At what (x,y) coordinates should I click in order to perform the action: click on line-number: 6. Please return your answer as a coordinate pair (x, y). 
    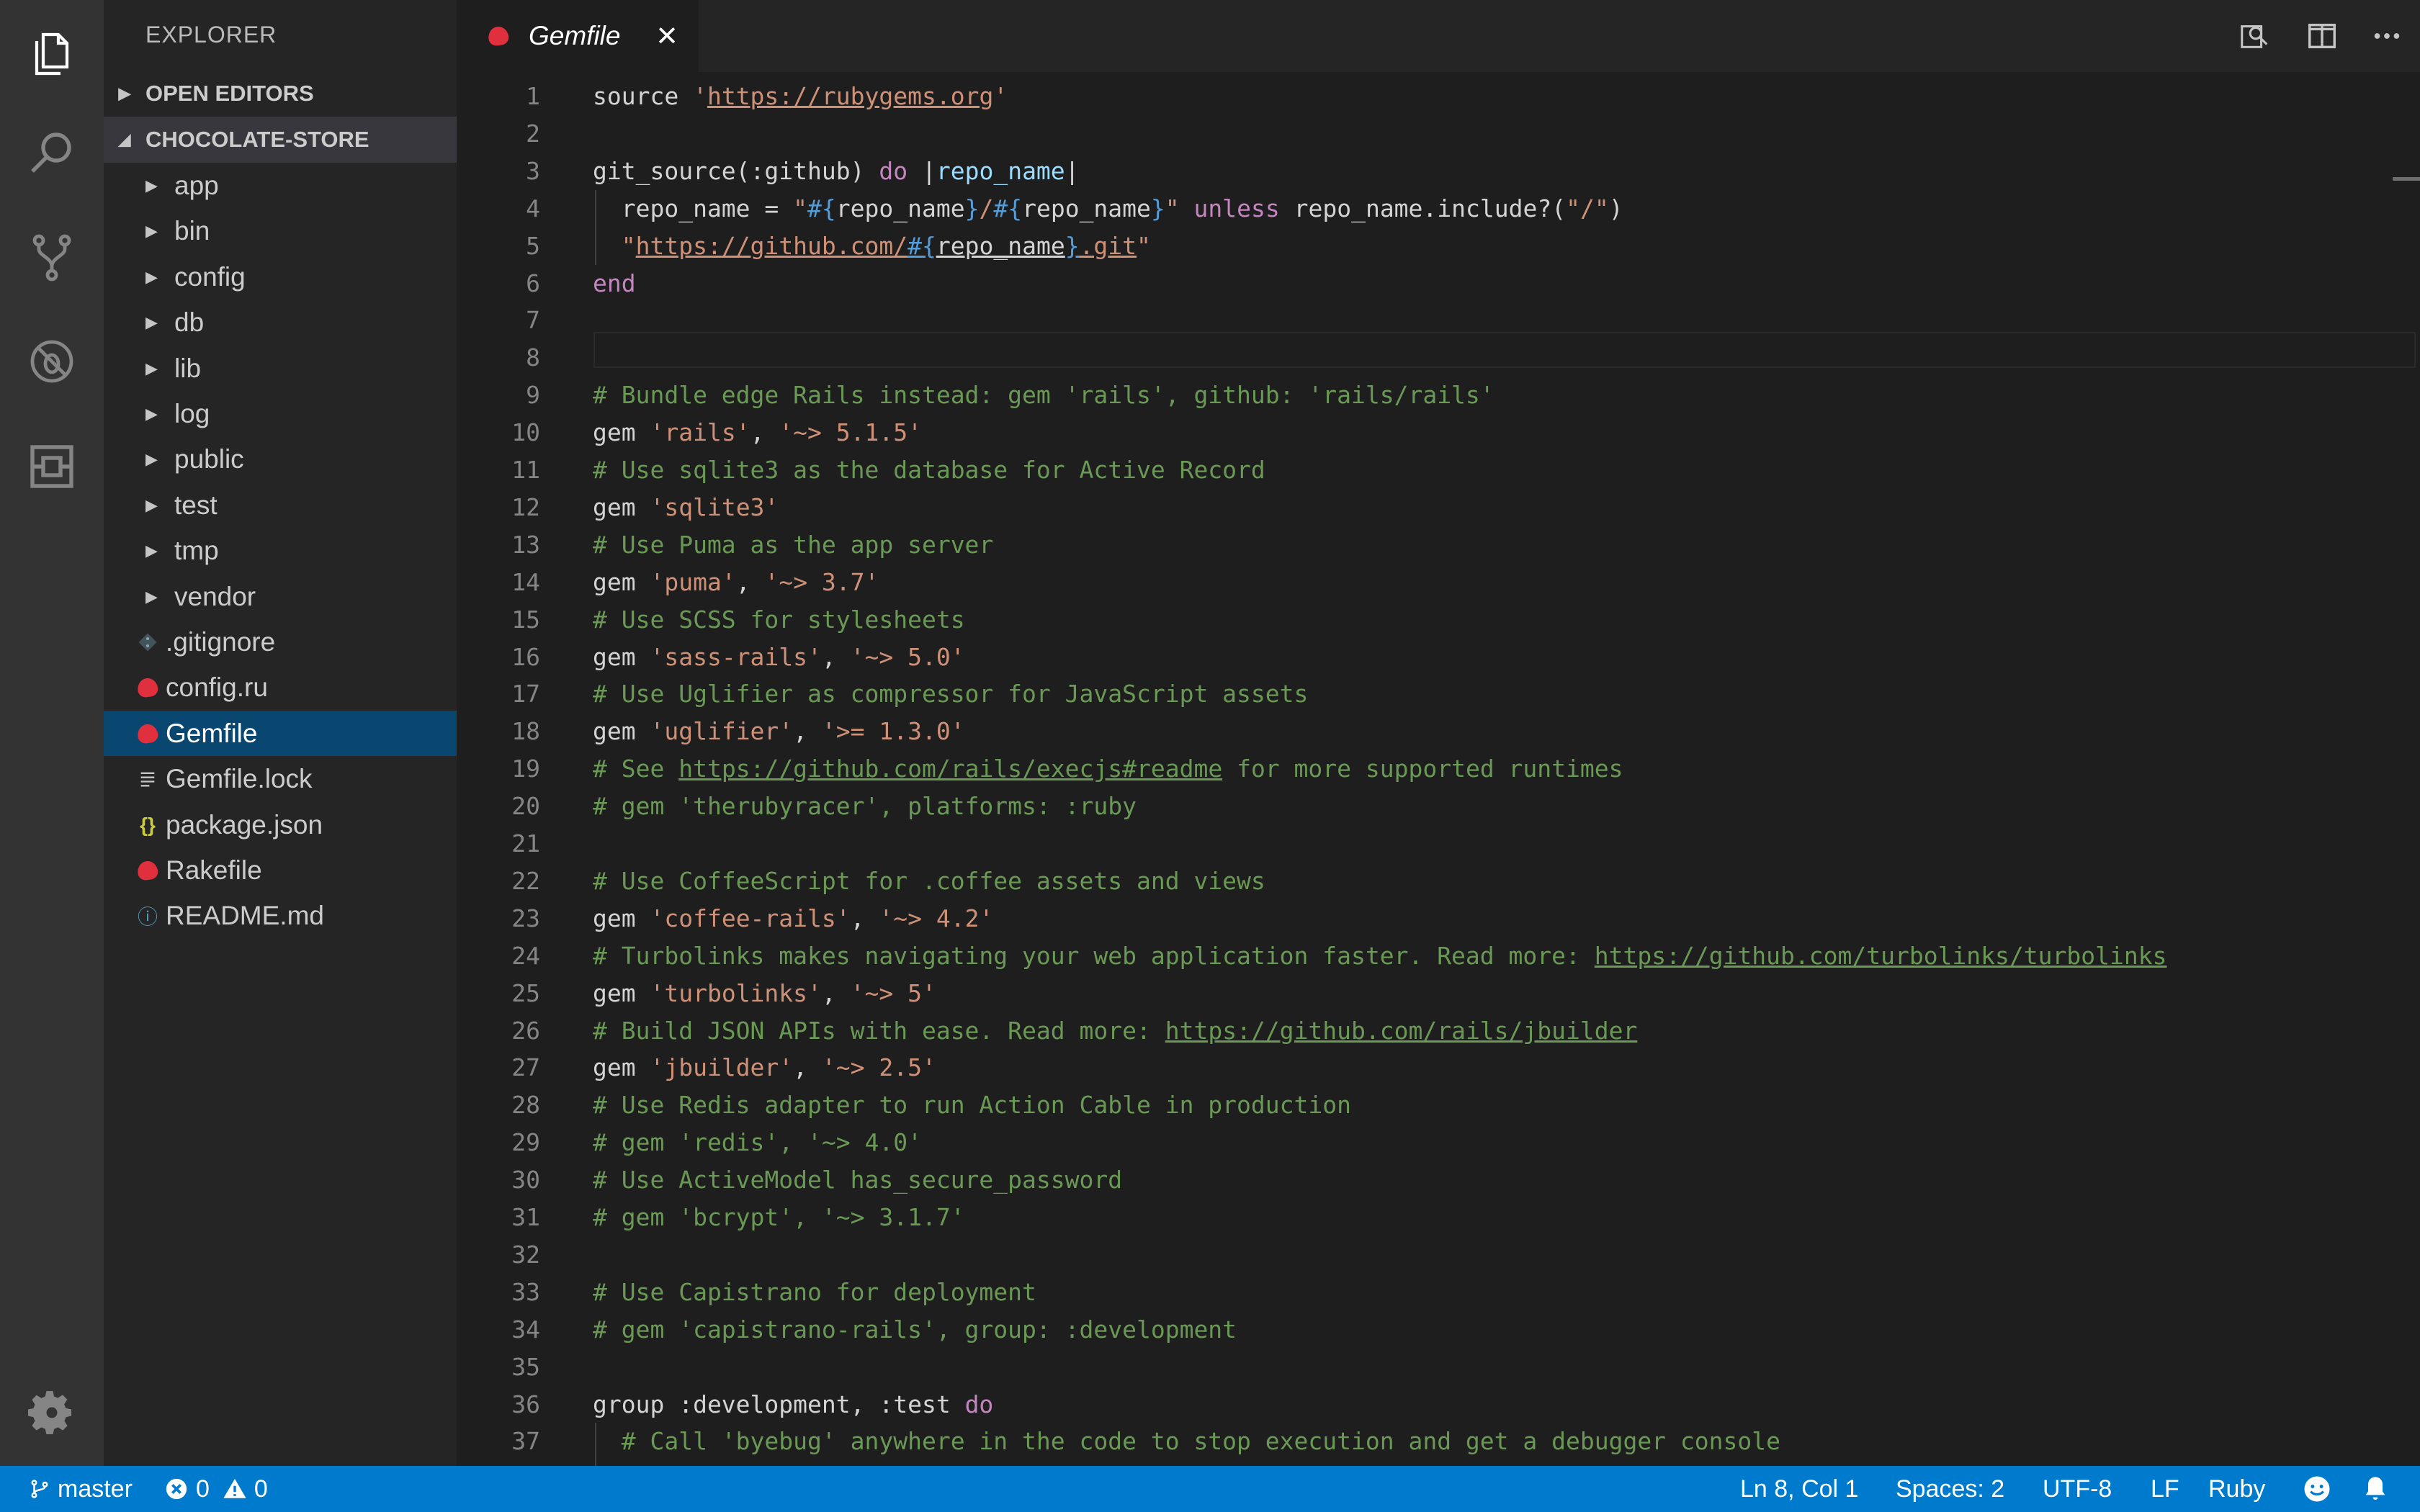
    Looking at the image, I should click on (533, 283).